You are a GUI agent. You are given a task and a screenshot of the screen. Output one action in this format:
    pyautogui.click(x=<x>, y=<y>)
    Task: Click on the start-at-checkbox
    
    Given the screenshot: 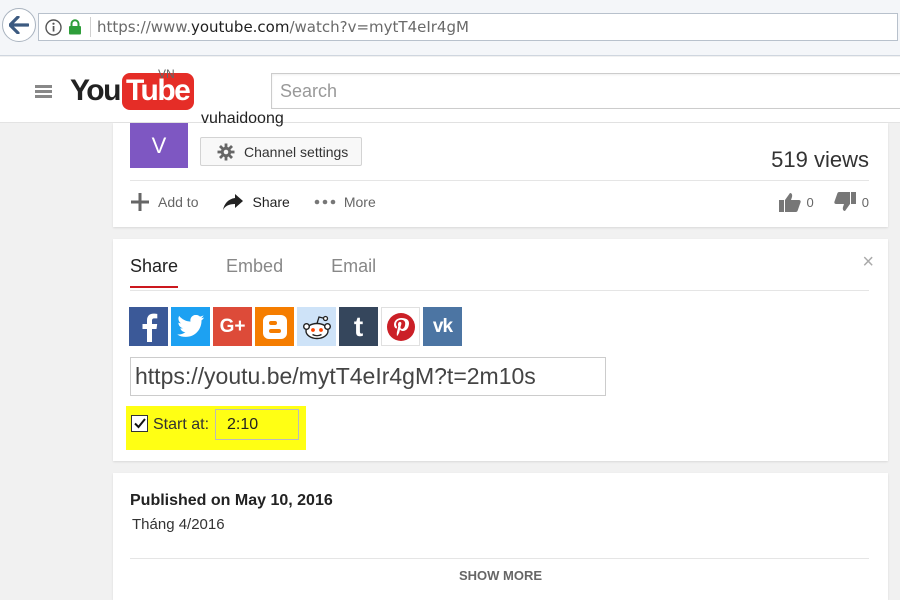 What is the action you would take?
    pyautogui.click(x=139, y=423)
    